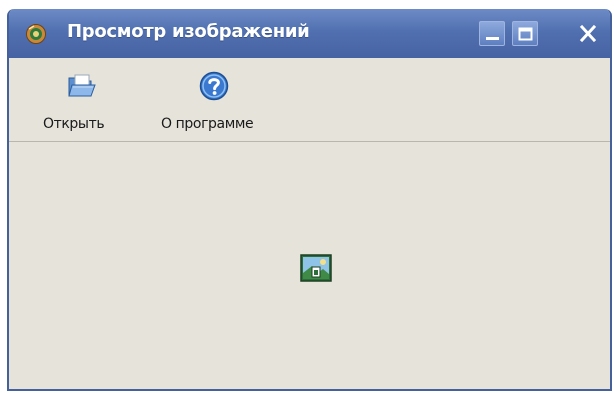 This screenshot has width=614, height=393. I want to click on open-button: Открыть, so click(82, 99).